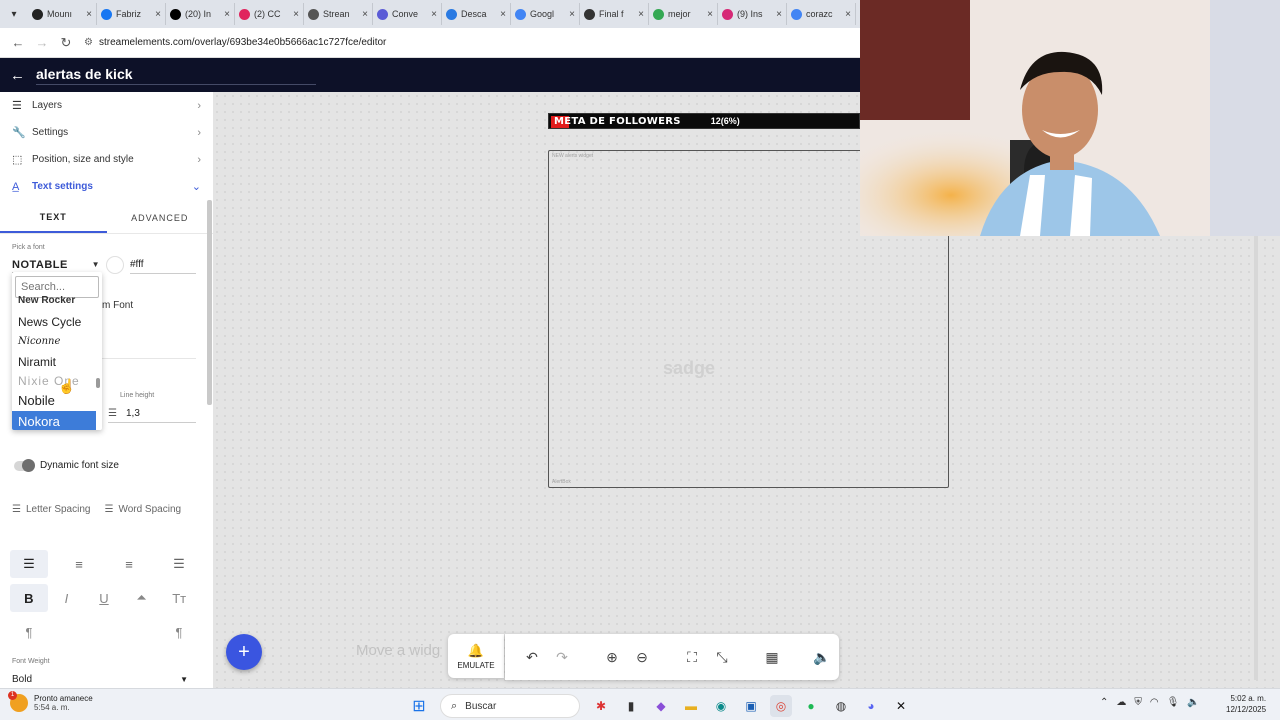 The height and width of the screenshot is (720, 1280). I want to click on volume-icon: 🔈, so click(822, 657).